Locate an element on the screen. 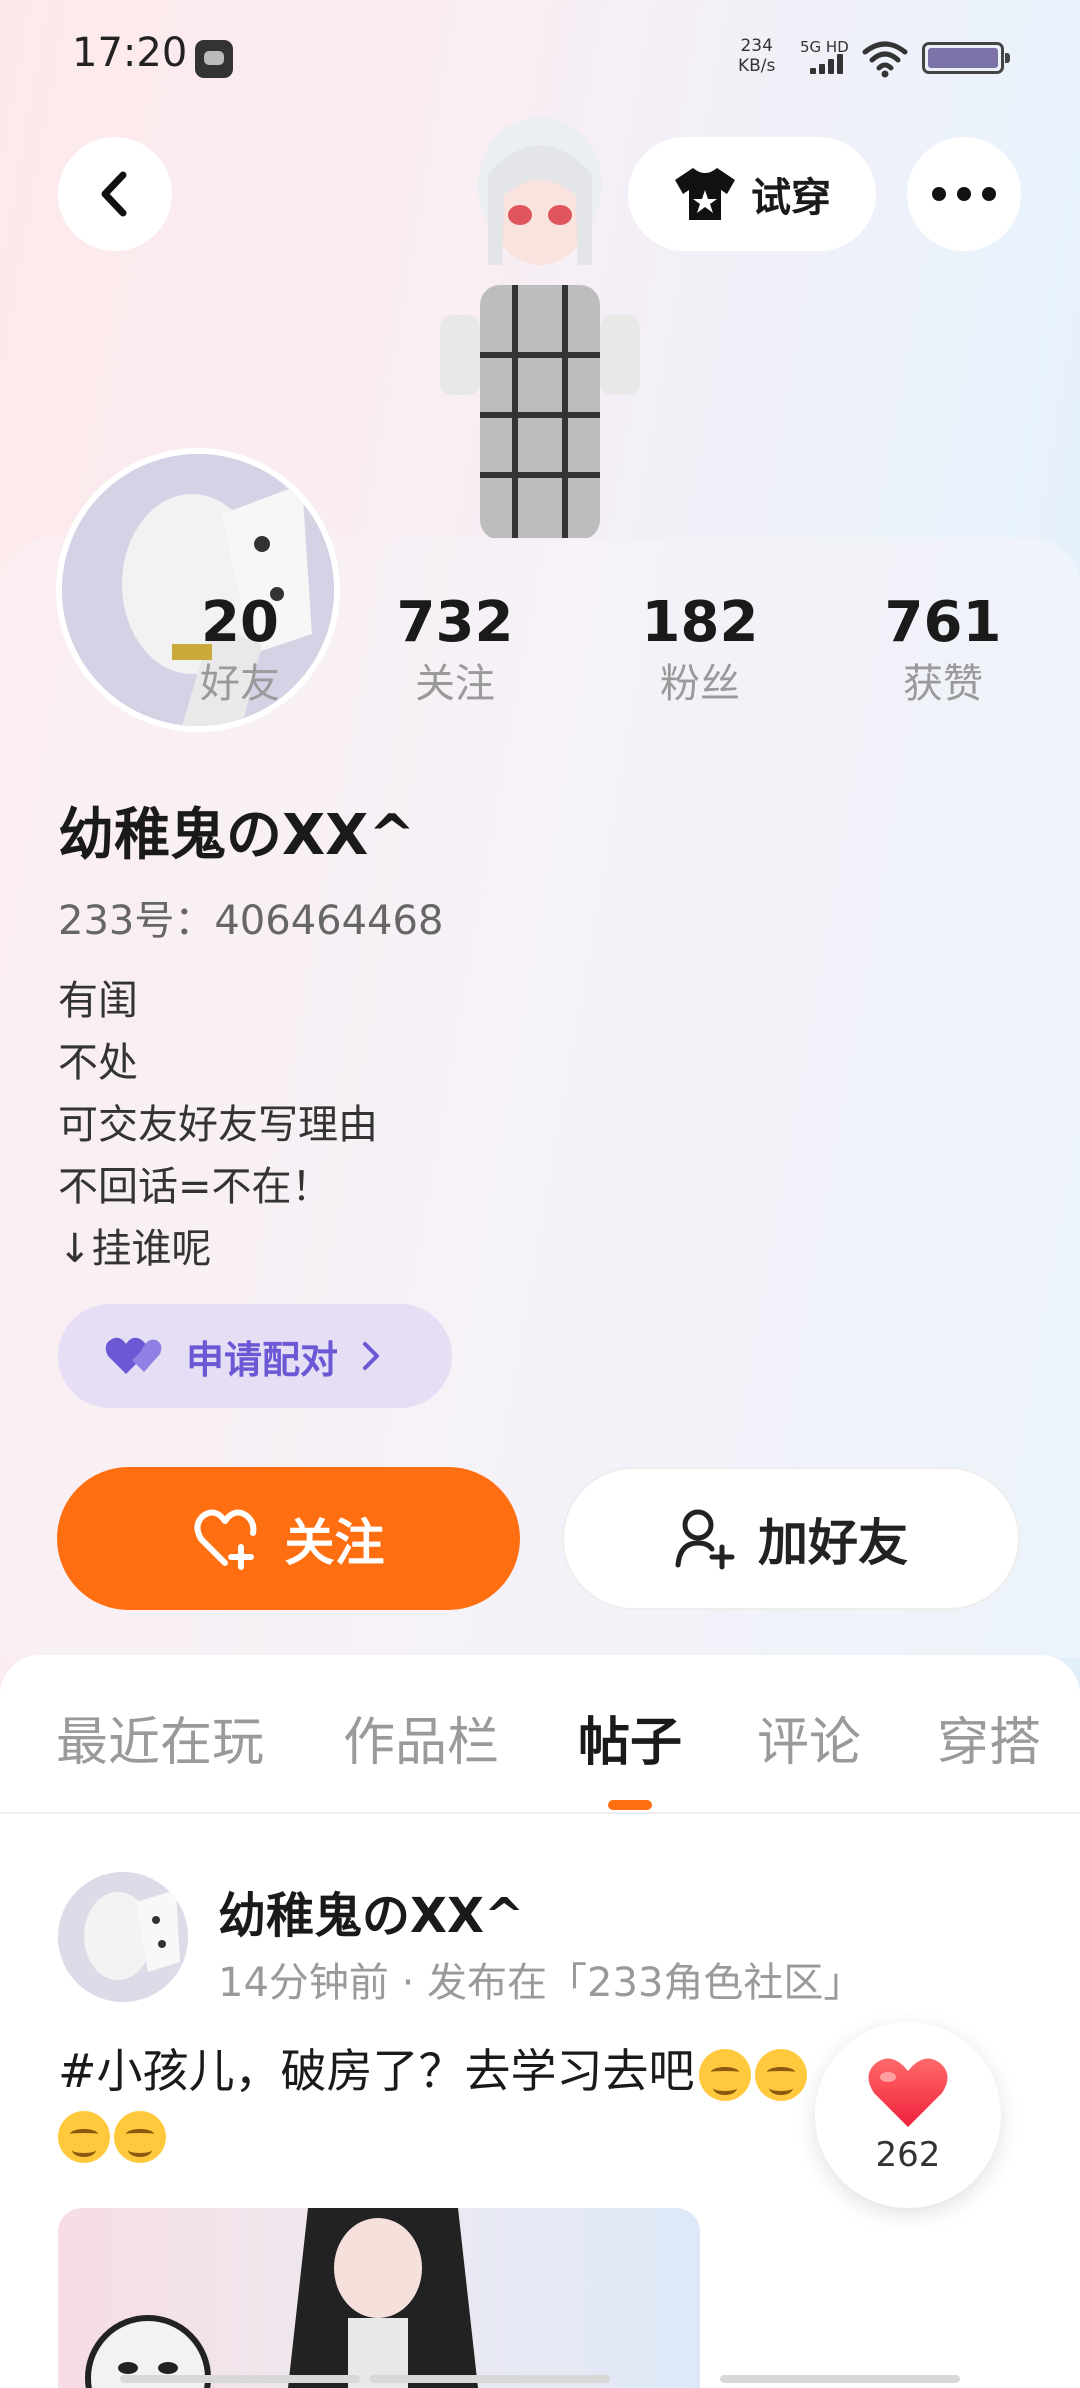 The height and width of the screenshot is (2388, 1080). net-speed: 234 KB/s is located at coordinates (756, 56).